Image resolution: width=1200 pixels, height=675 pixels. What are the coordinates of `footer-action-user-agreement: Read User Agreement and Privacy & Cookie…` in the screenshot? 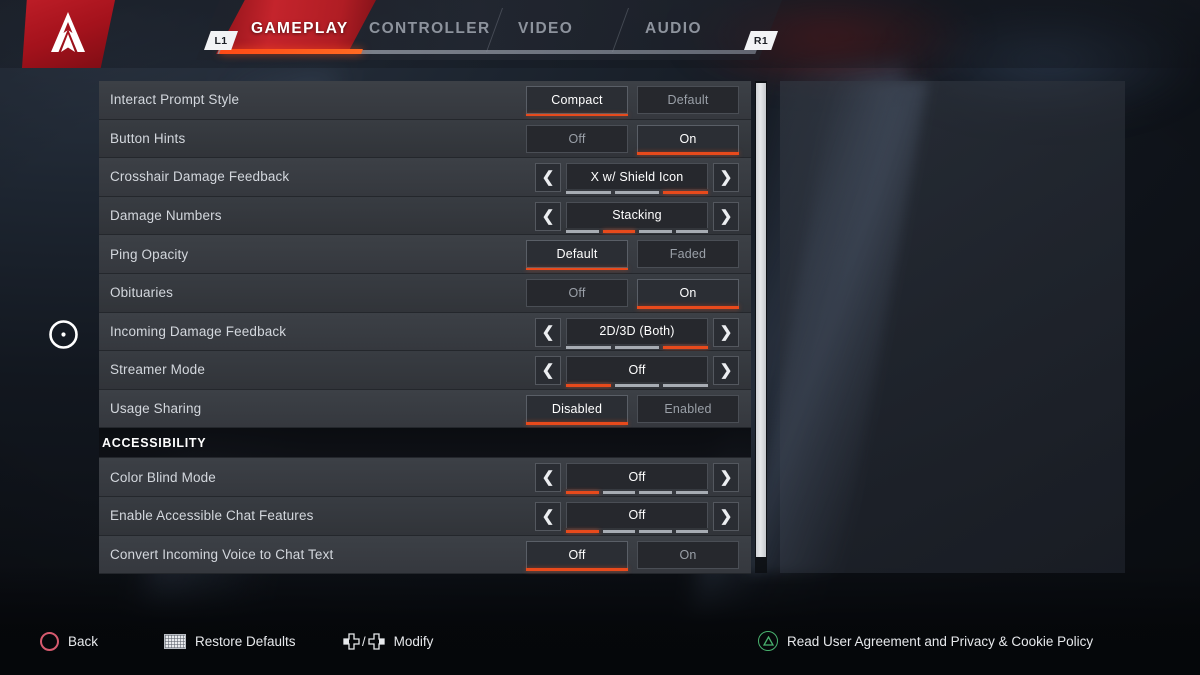 It's located at (925, 641).